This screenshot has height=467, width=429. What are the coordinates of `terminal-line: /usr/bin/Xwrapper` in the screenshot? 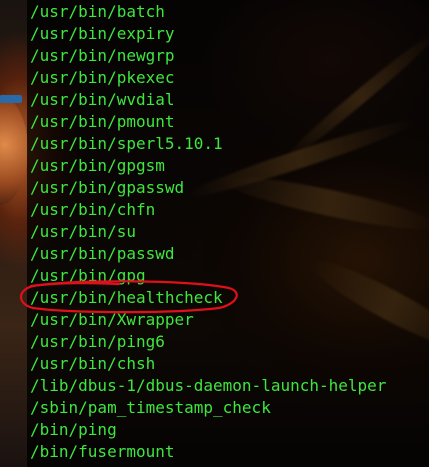 It's located at (112, 319).